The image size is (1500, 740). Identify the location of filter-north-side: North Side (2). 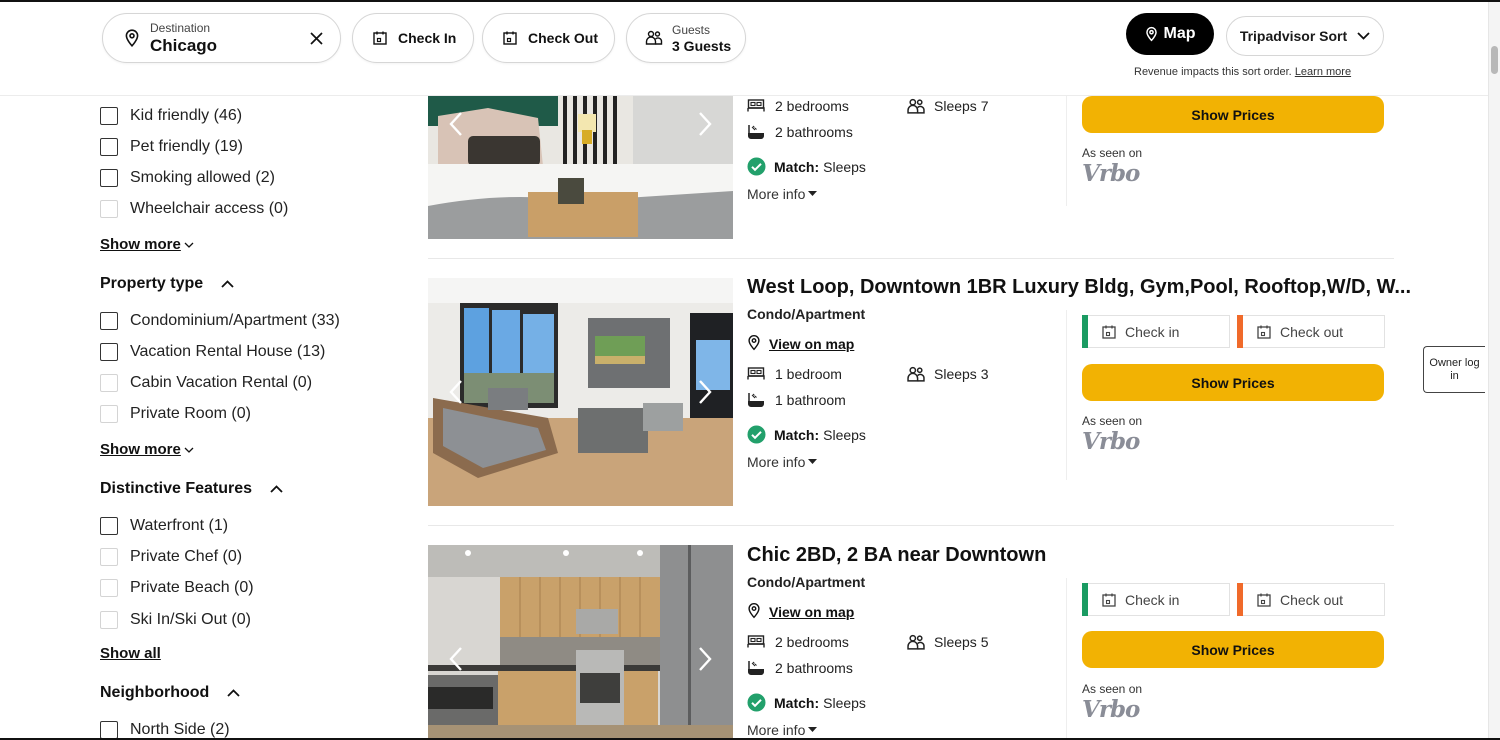
(165, 730).